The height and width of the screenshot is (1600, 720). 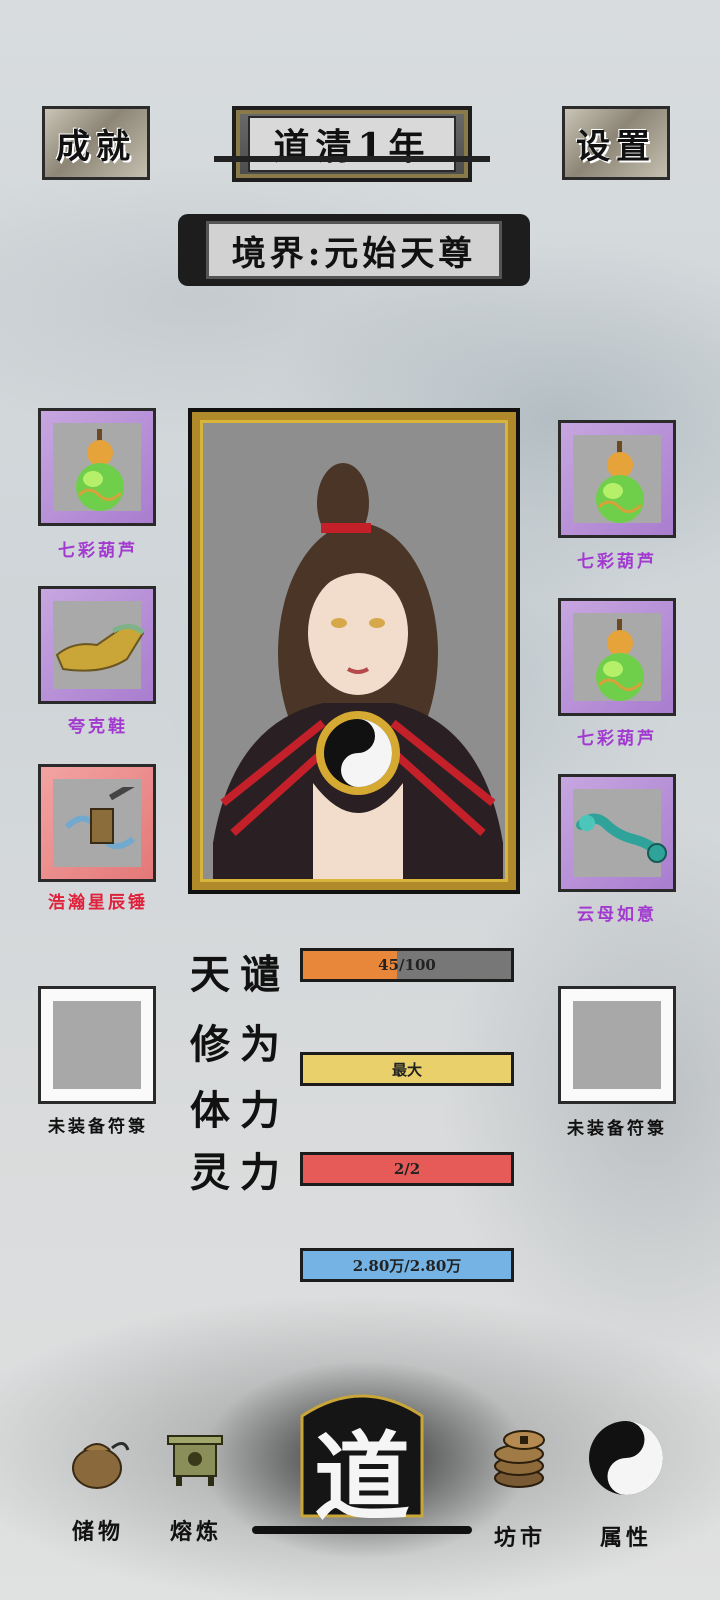 What do you see at coordinates (621, 838) in the screenshot?
I see `ruyi-icon` at bounding box center [621, 838].